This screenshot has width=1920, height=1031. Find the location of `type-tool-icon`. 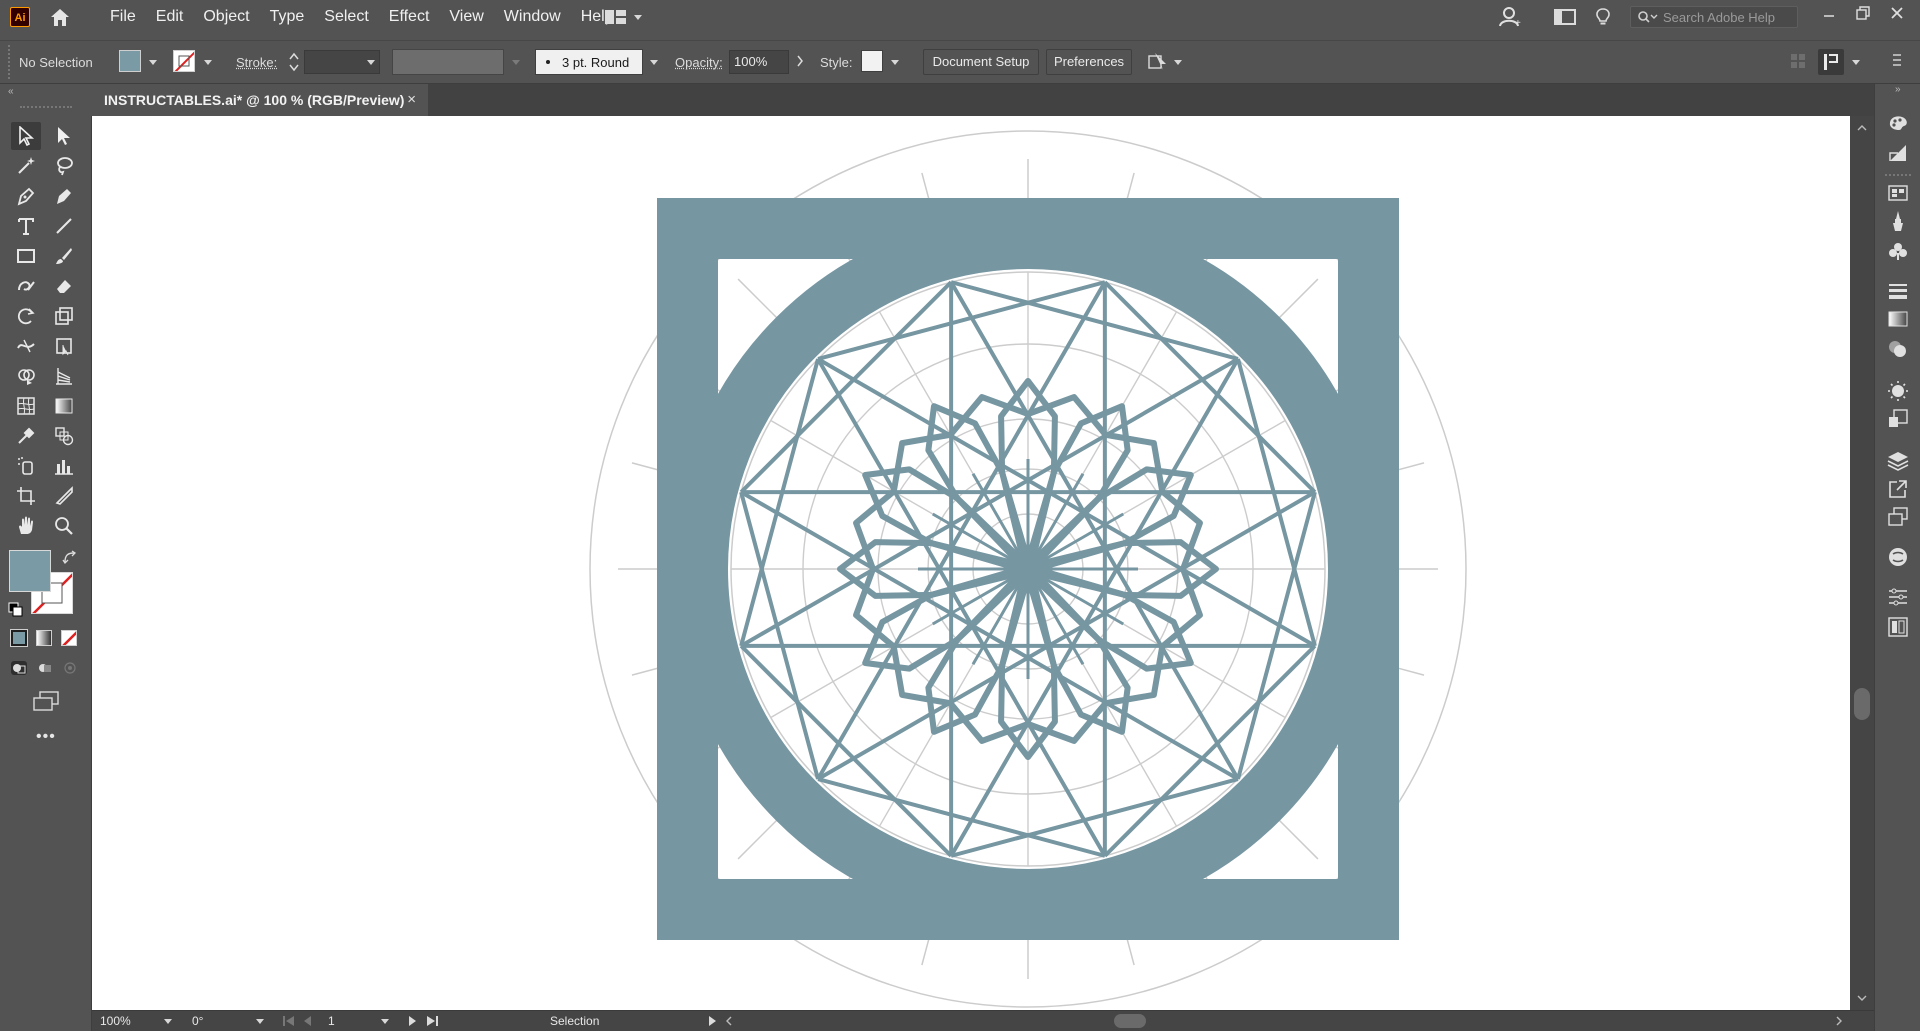

type-tool-icon is located at coordinates (26, 226).